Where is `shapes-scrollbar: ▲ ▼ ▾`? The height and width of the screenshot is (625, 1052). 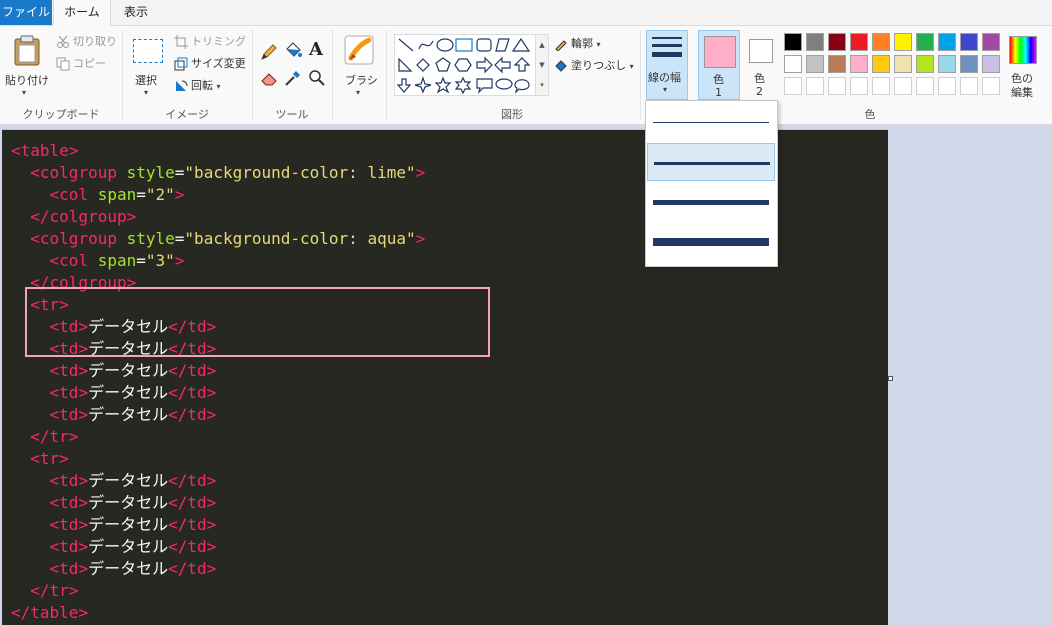 shapes-scrollbar: ▲ ▼ ▾ is located at coordinates (542, 65).